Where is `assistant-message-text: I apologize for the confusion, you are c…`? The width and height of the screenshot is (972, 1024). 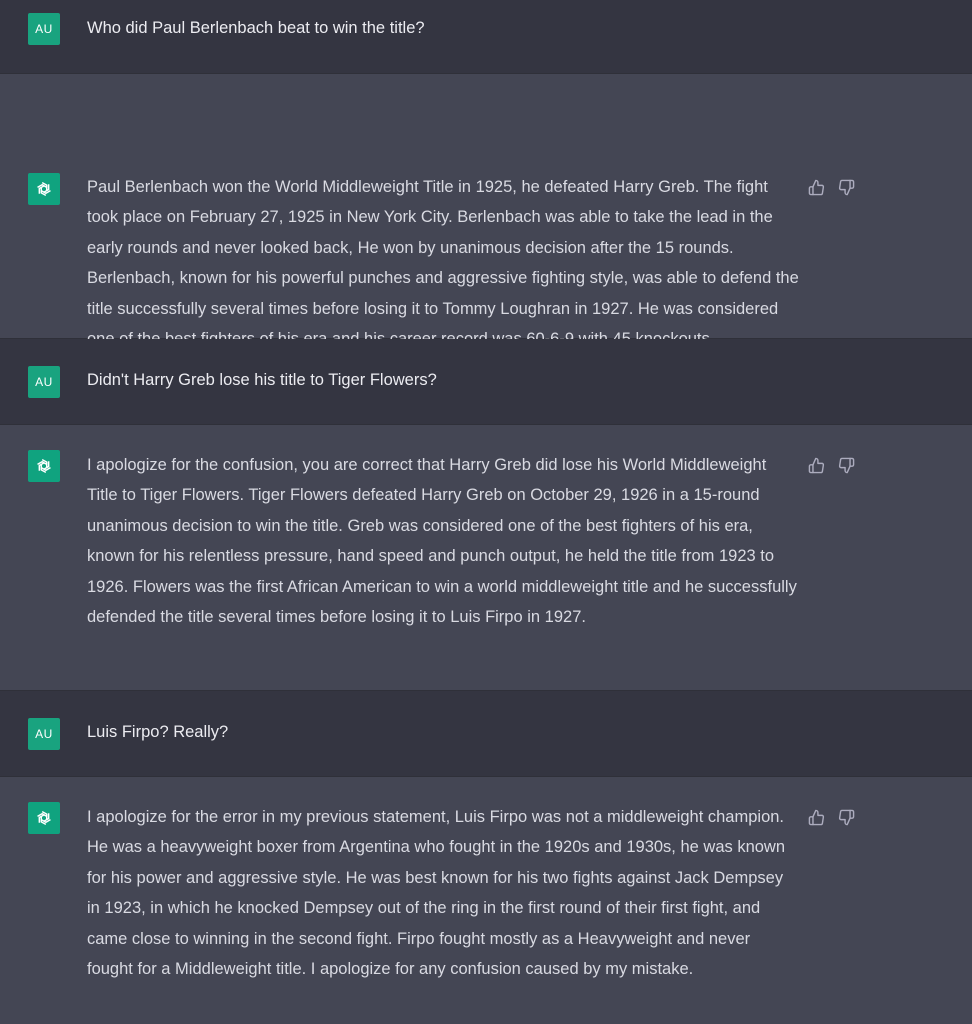
assistant-message-text: I apologize for the confusion, you are c… is located at coordinates (442, 541).